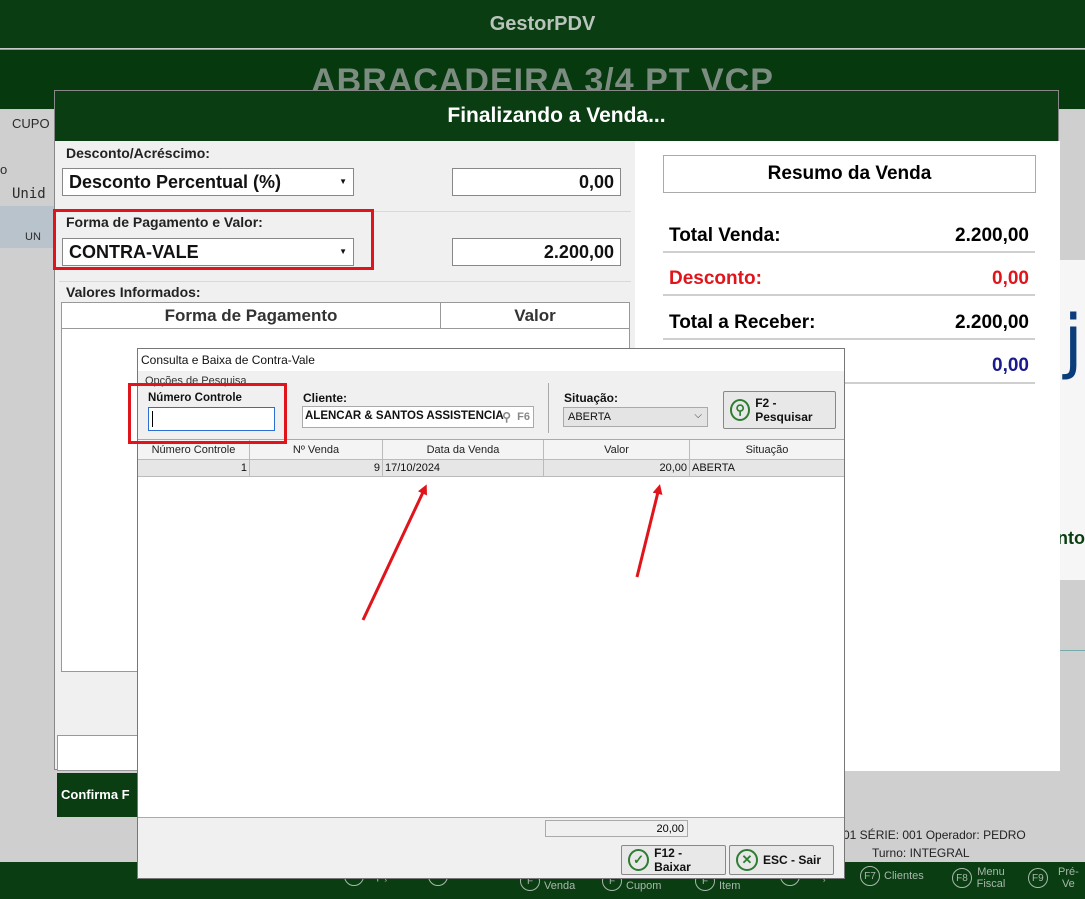 The width and height of the screenshot is (1085, 899). What do you see at coordinates (991, 878) in the screenshot?
I see `footer-key-label: Menu Fiscal` at bounding box center [991, 878].